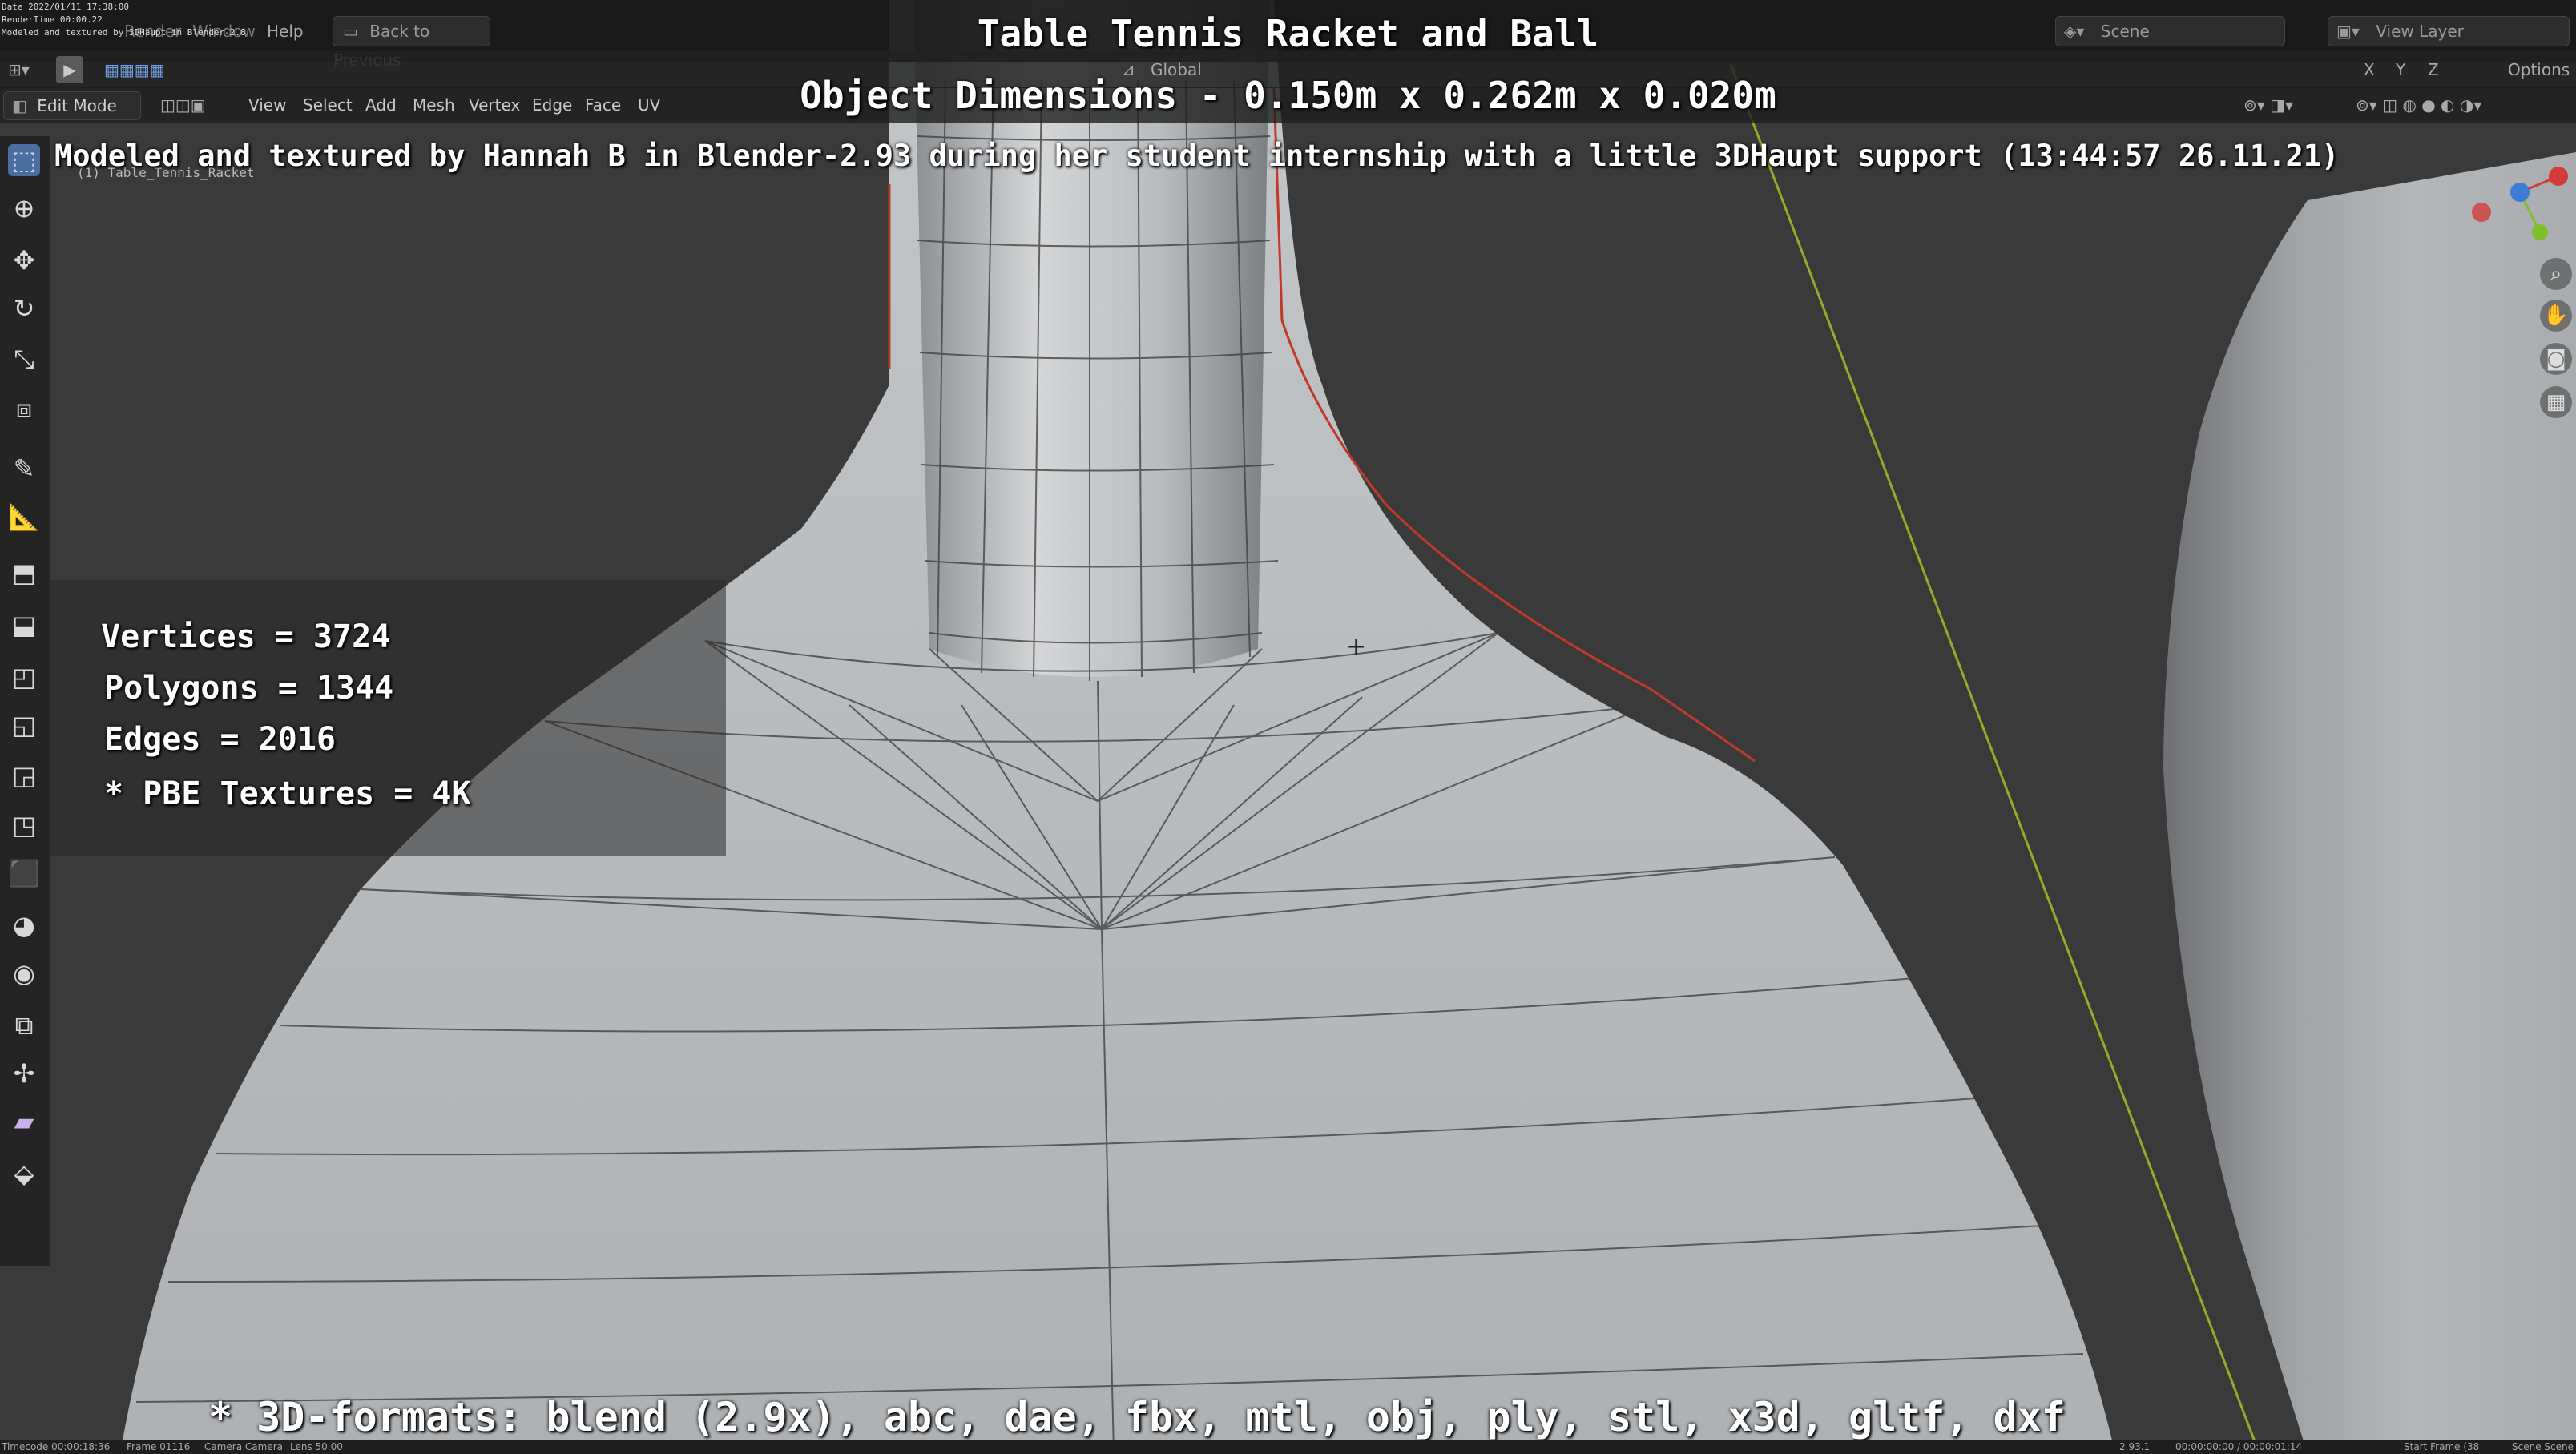  I want to click on status-camera: Camera Camera, so click(243, 1446).